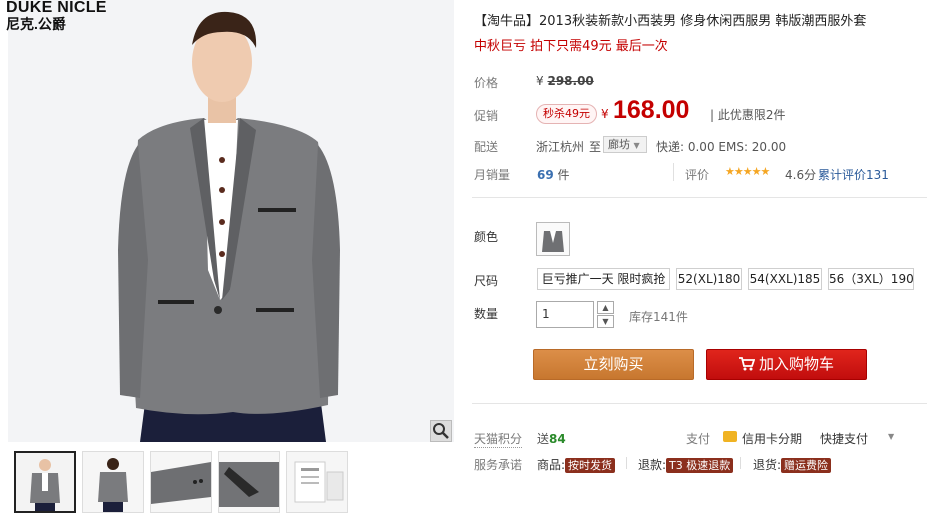 The height and width of the screenshot is (513, 930). What do you see at coordinates (801, 175) in the screenshot?
I see `rating-score: 4.6分` at bounding box center [801, 175].